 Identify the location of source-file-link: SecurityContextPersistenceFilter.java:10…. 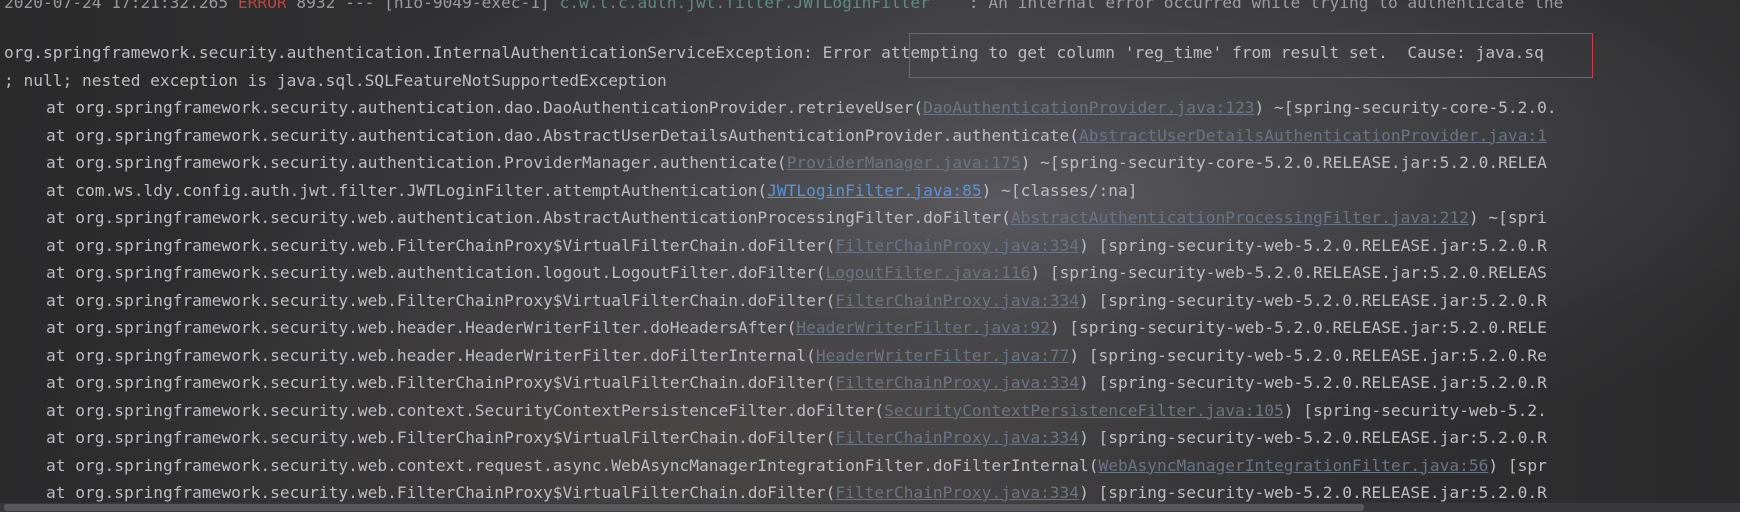
(1084, 410).